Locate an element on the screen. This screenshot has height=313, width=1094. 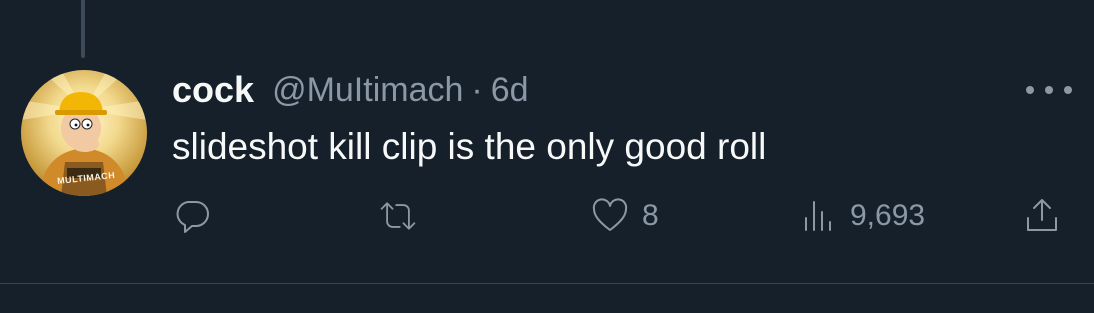
heart-icon is located at coordinates (610, 214).